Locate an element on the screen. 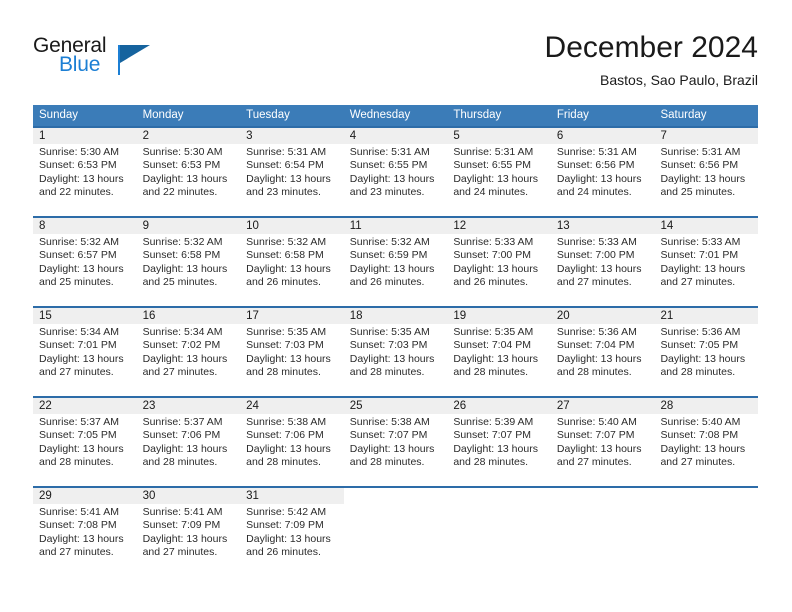  sunrise-time: Sunrise: 5:34 AM is located at coordinates (182, 332).